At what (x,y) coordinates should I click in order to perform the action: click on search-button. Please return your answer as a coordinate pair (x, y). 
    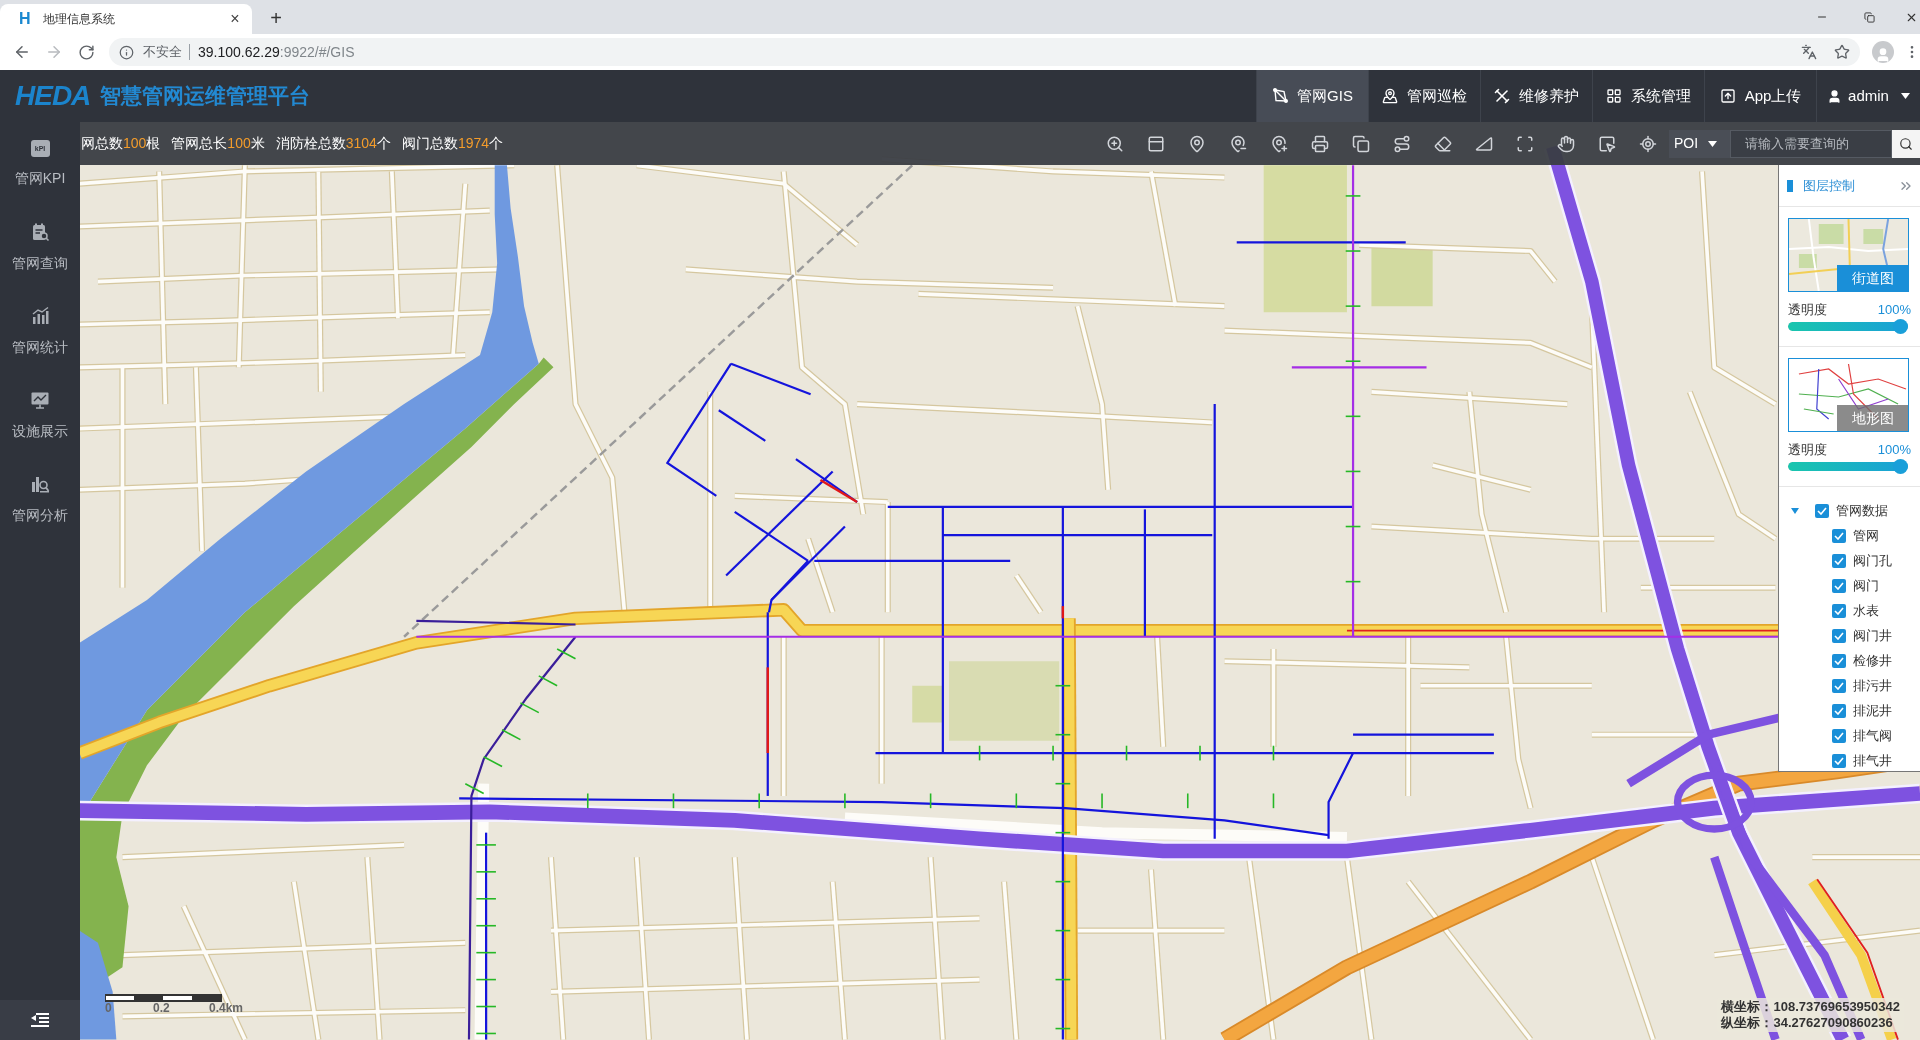
    Looking at the image, I should click on (1906, 143).